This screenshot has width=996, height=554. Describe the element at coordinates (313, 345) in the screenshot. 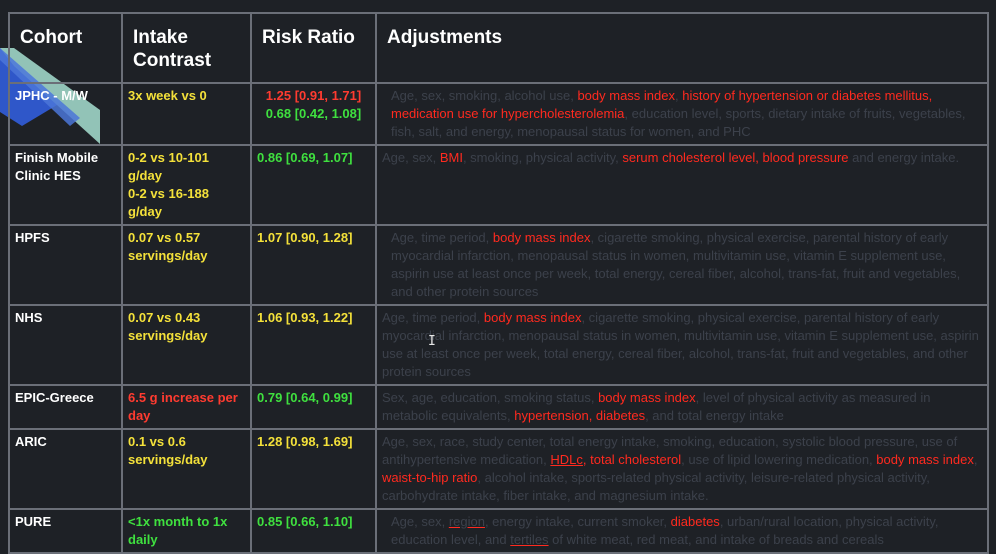

I see `risk-ratio: 1.06 [0.93, 1.22]` at that location.